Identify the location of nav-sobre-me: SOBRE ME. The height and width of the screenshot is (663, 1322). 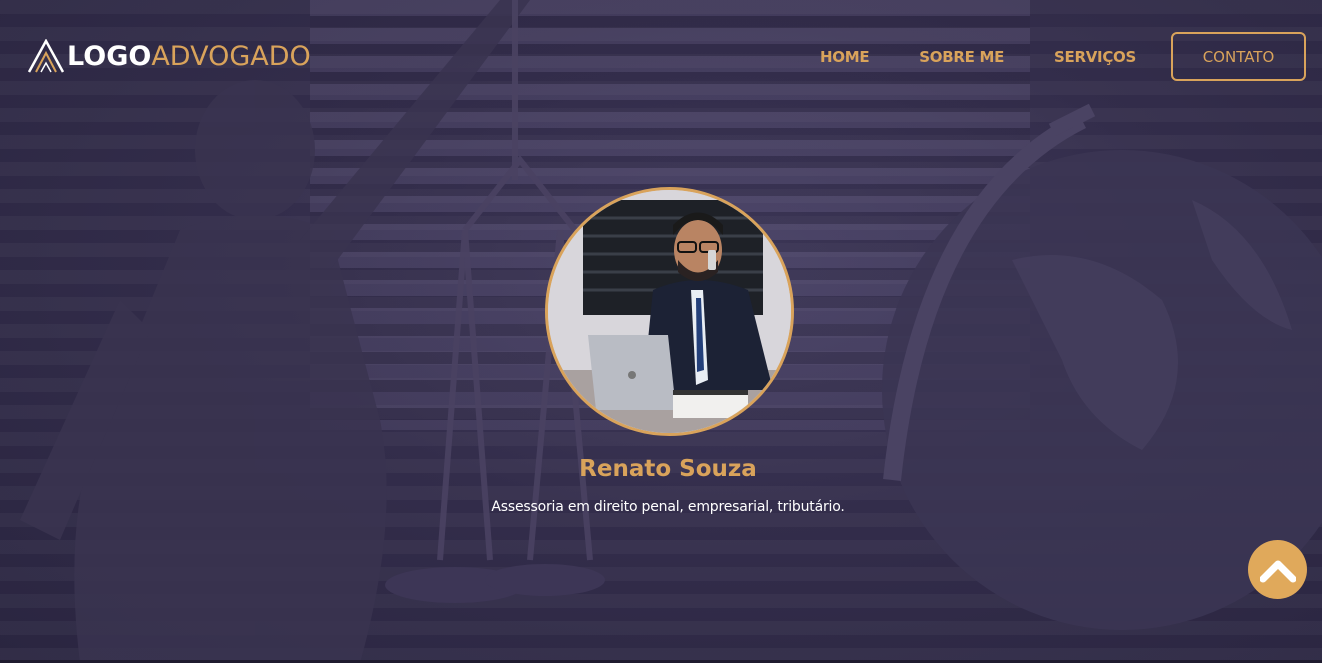
(961, 57).